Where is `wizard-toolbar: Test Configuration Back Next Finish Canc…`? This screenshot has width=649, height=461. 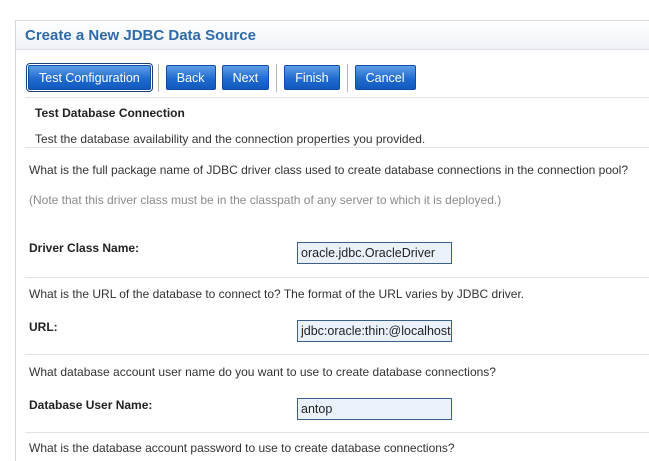
wizard-toolbar: Test Configuration Back Next Finish Canc… is located at coordinates (332, 71).